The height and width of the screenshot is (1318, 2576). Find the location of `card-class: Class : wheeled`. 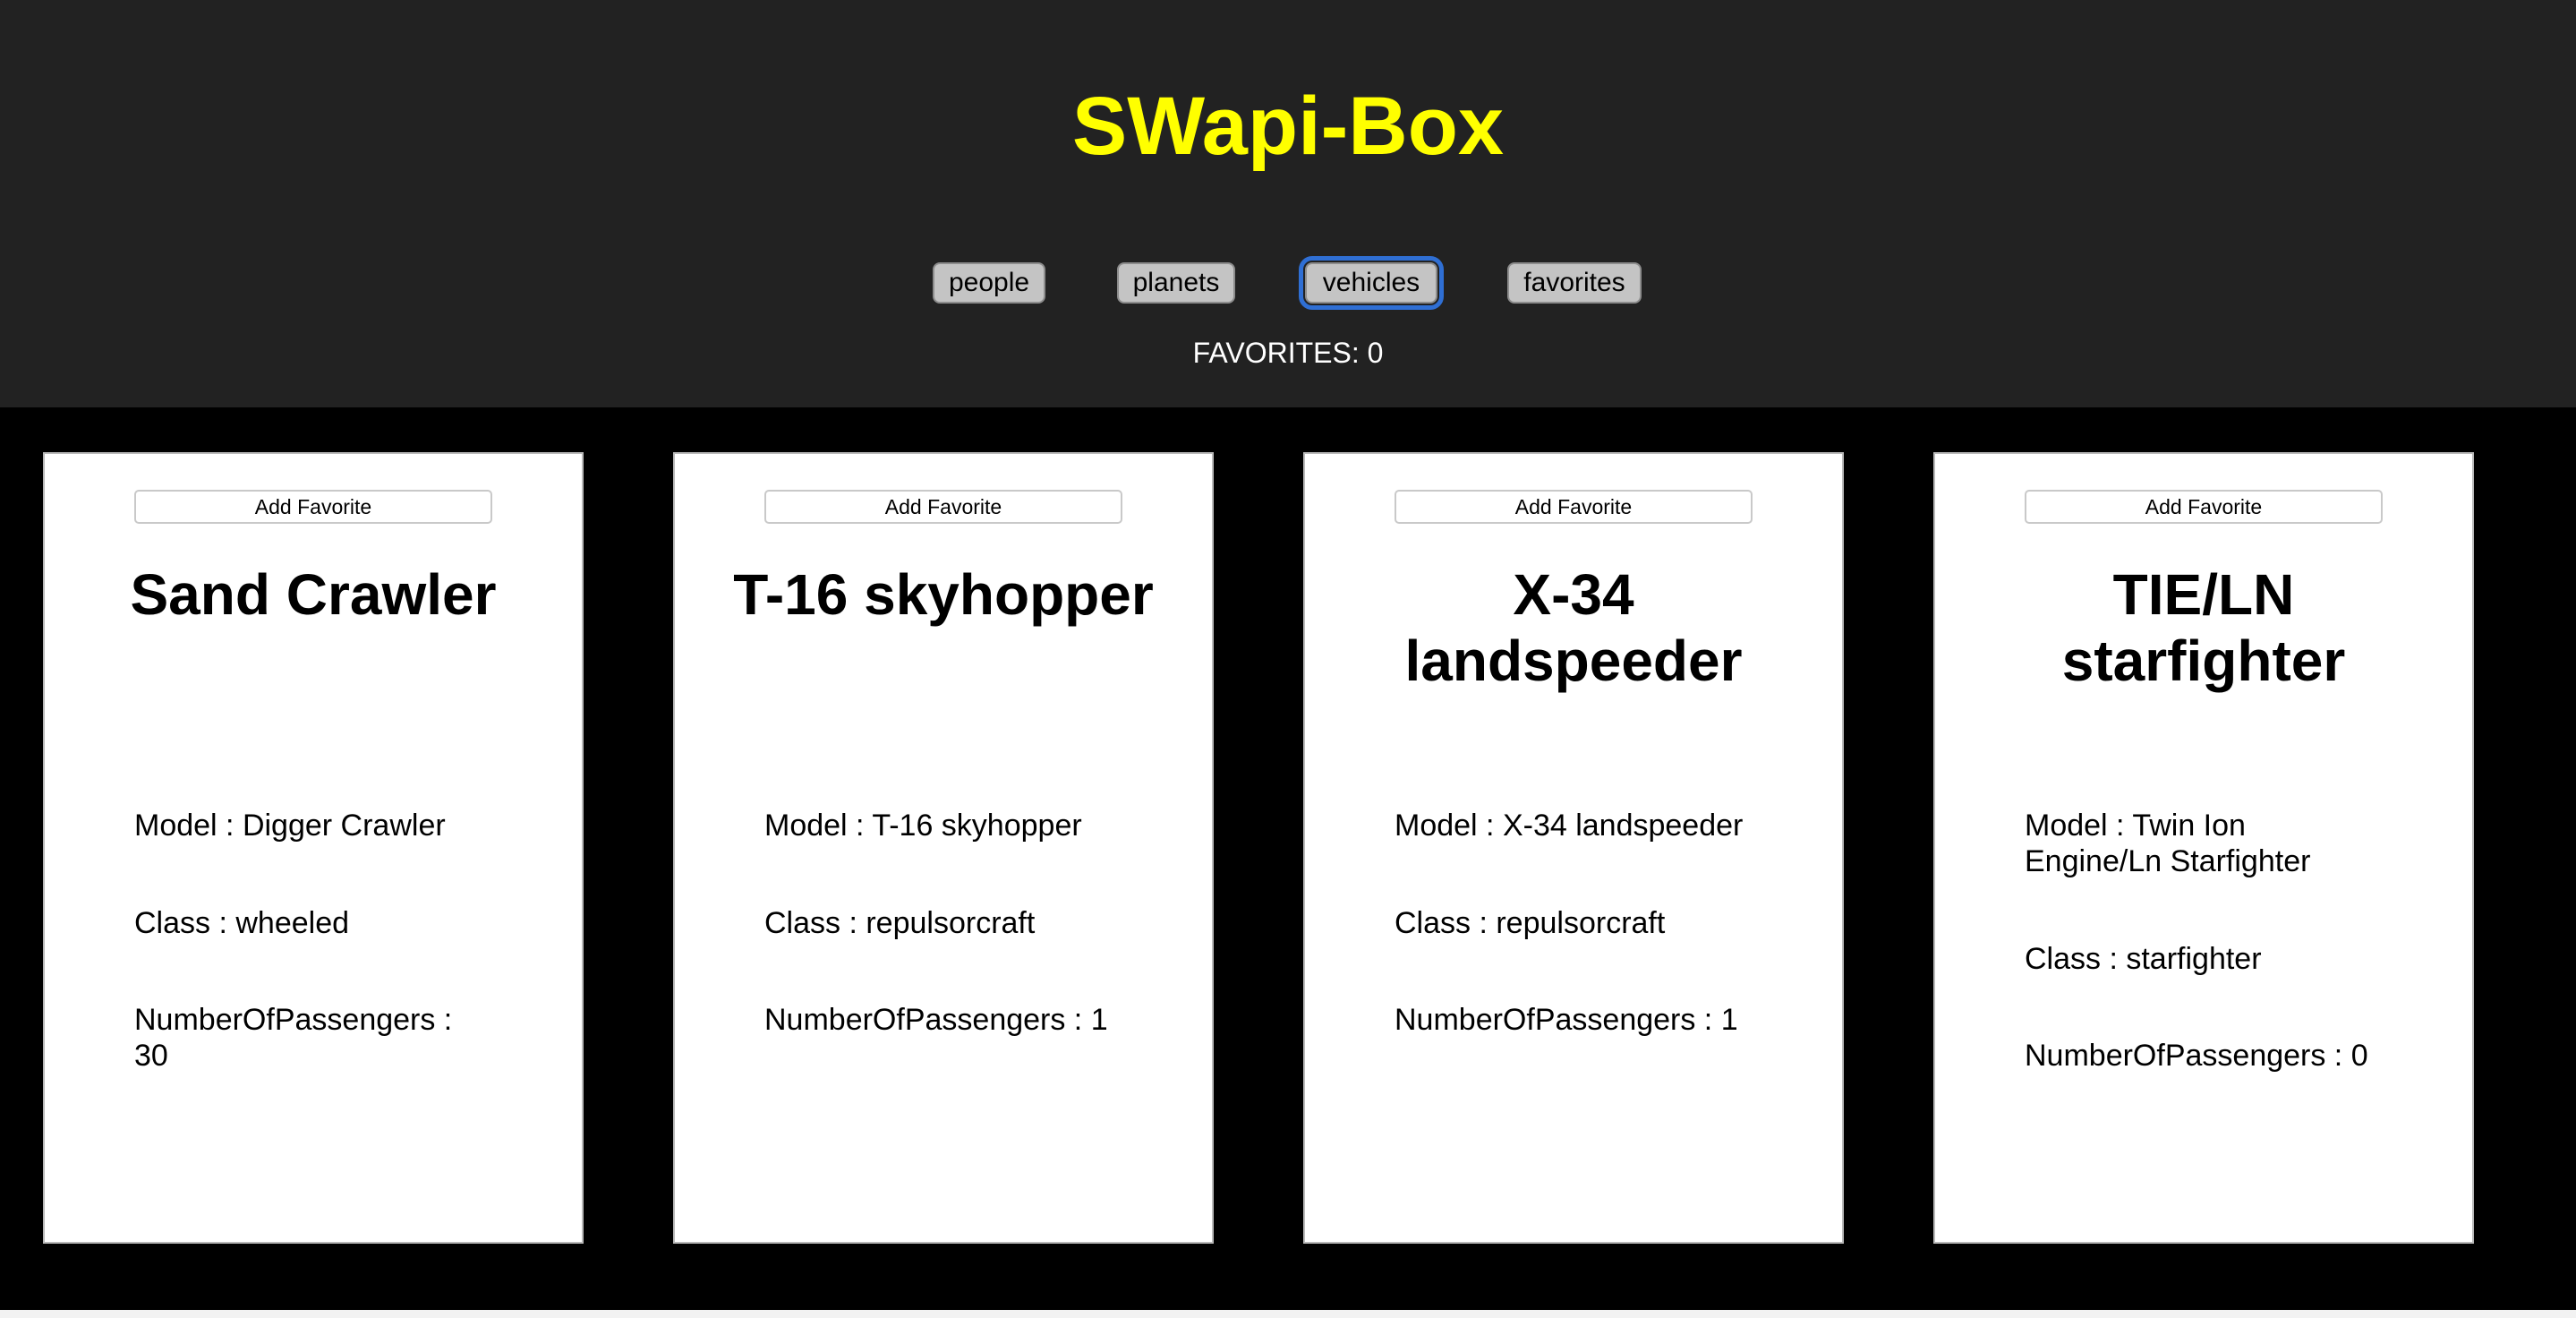

card-class: Class : wheeled is located at coordinates (242, 923).